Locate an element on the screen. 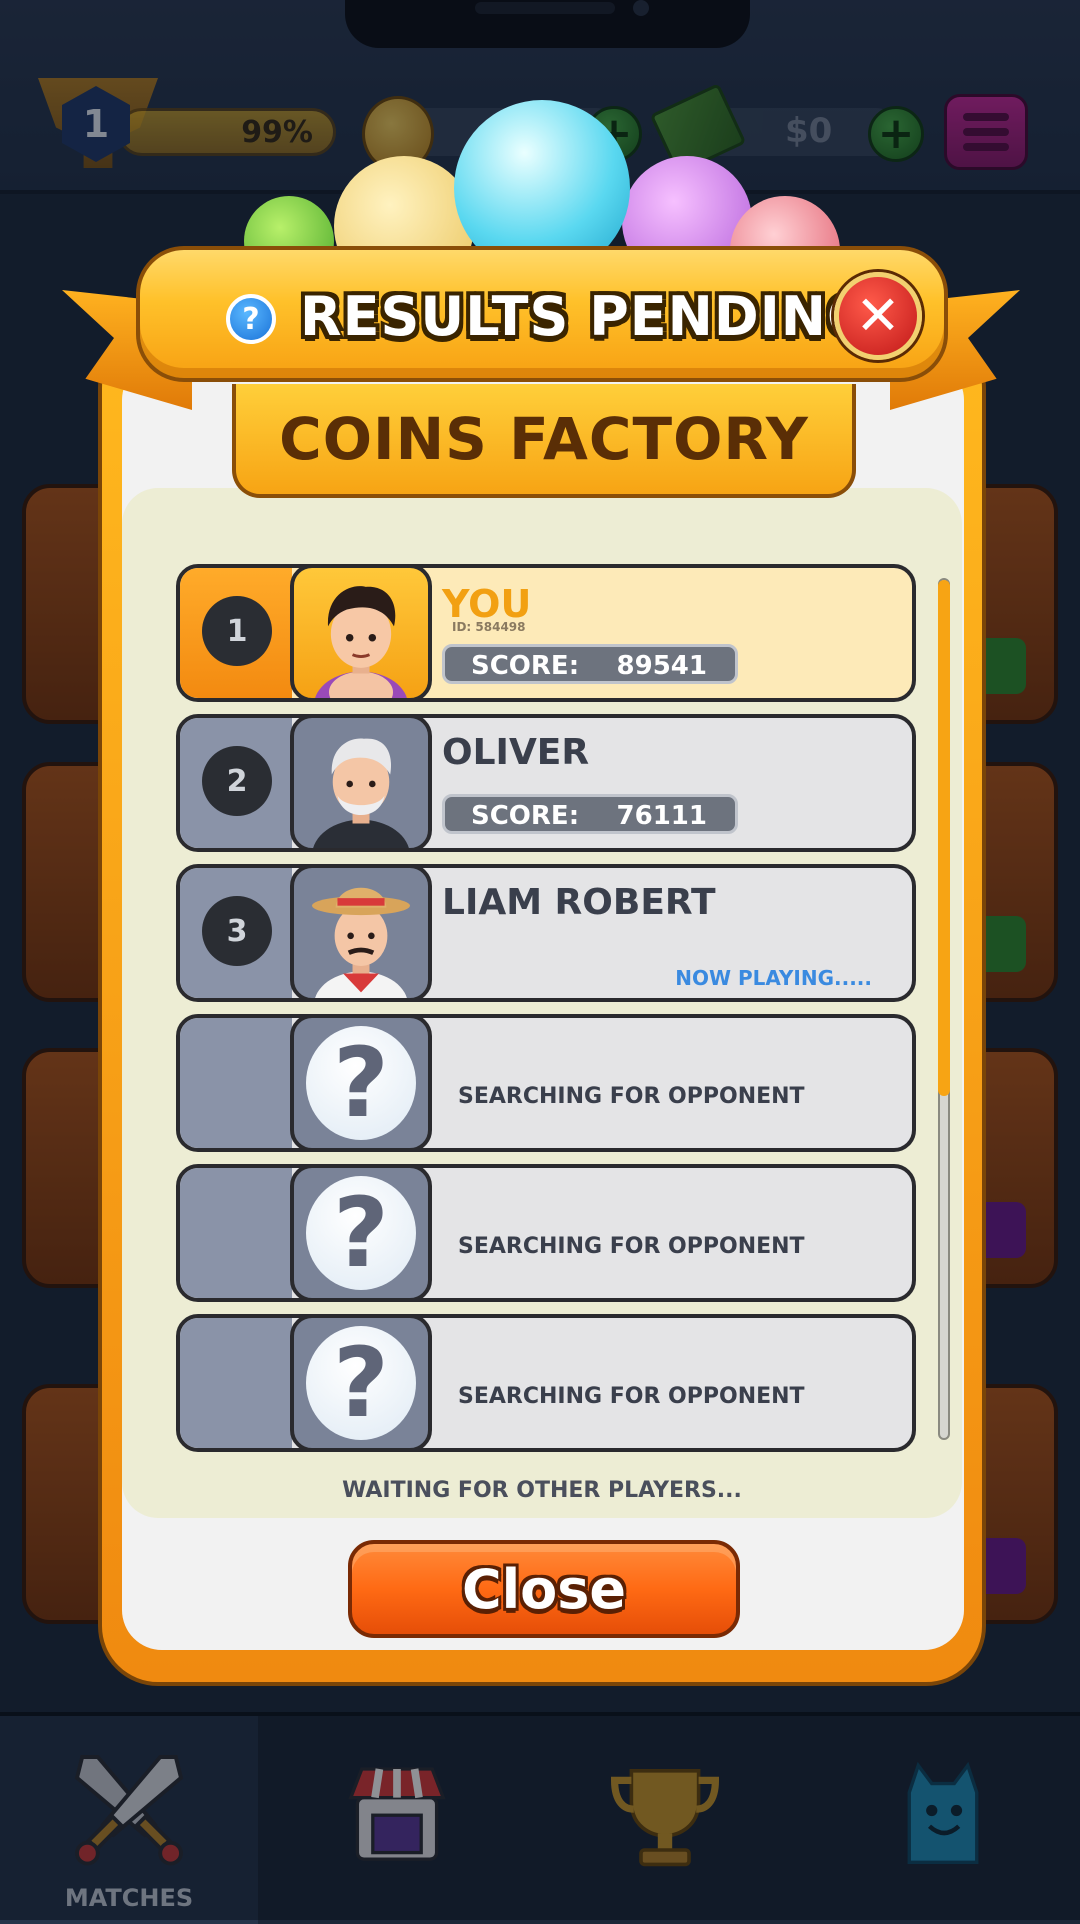  help-icon: ? is located at coordinates (251, 319).